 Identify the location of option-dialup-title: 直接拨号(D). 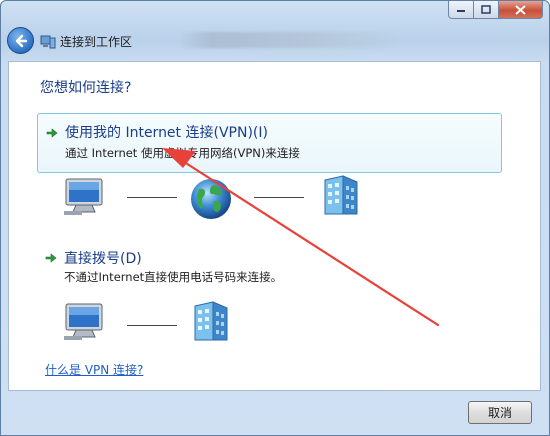
(103, 259).